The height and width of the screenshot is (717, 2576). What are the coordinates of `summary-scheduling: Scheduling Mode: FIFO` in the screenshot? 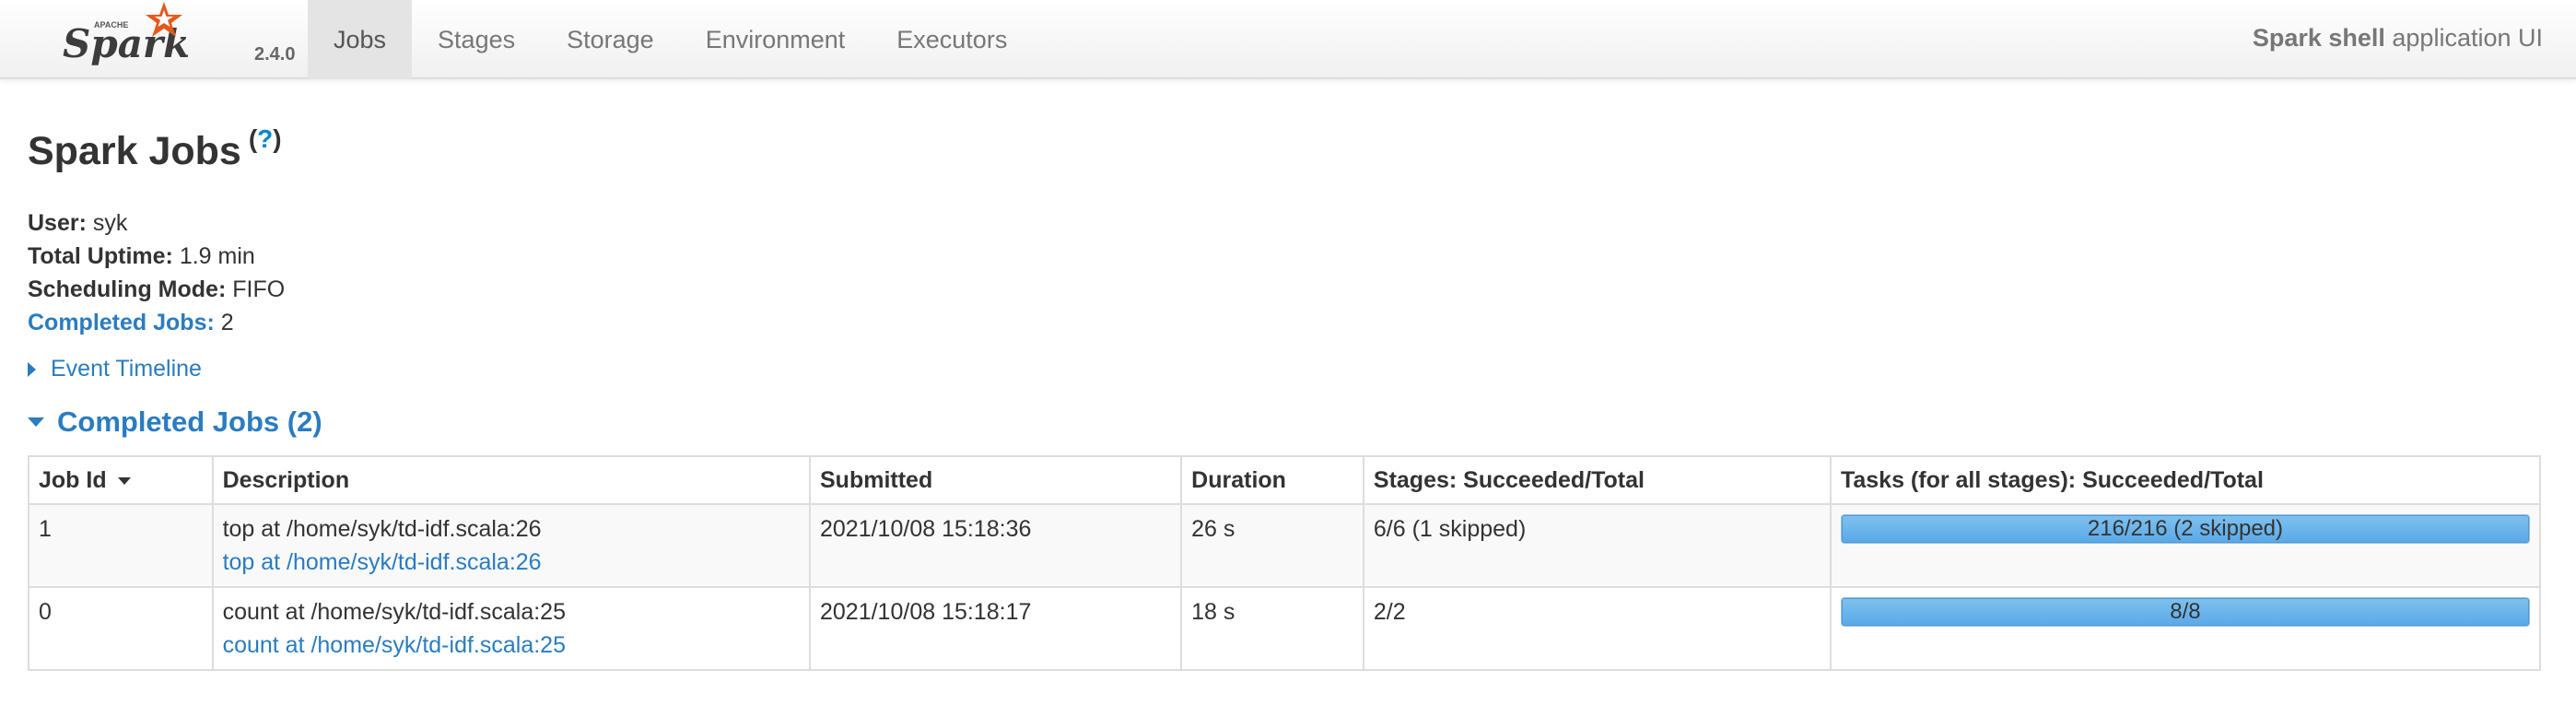 It's located at (156, 289).